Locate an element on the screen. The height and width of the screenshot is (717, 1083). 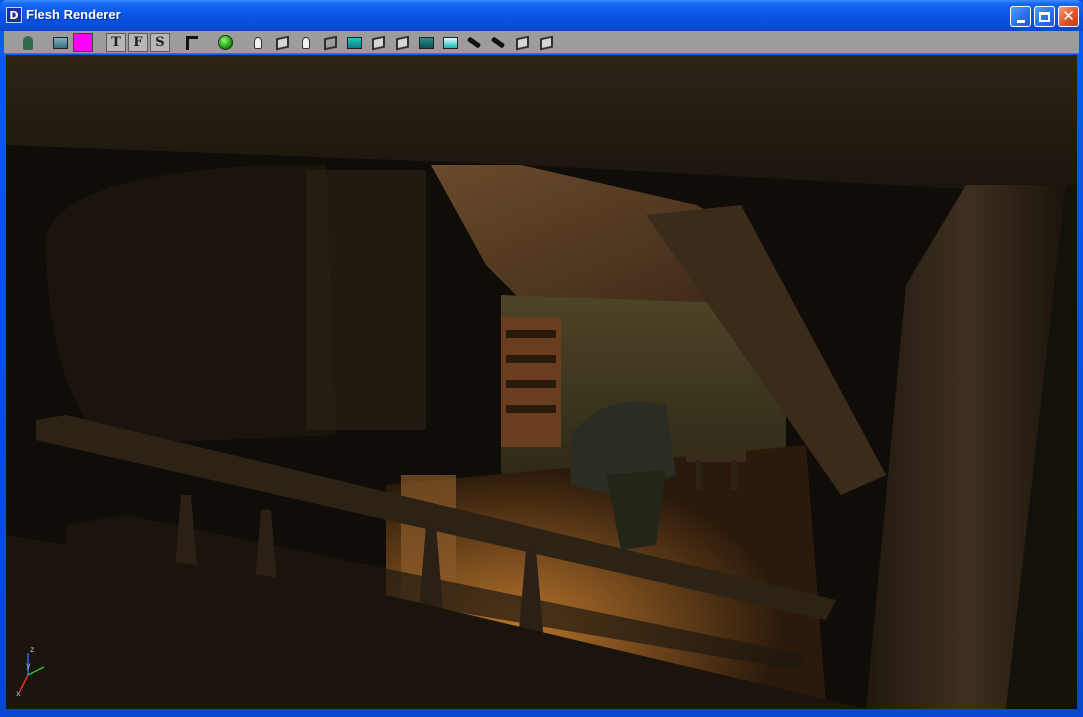
light-tool is located at coordinates (306, 42).